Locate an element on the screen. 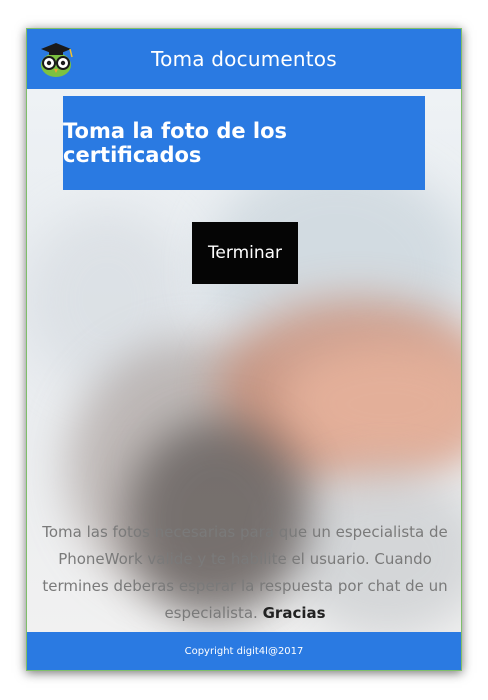  finish-button: Terminar is located at coordinates (245, 253).